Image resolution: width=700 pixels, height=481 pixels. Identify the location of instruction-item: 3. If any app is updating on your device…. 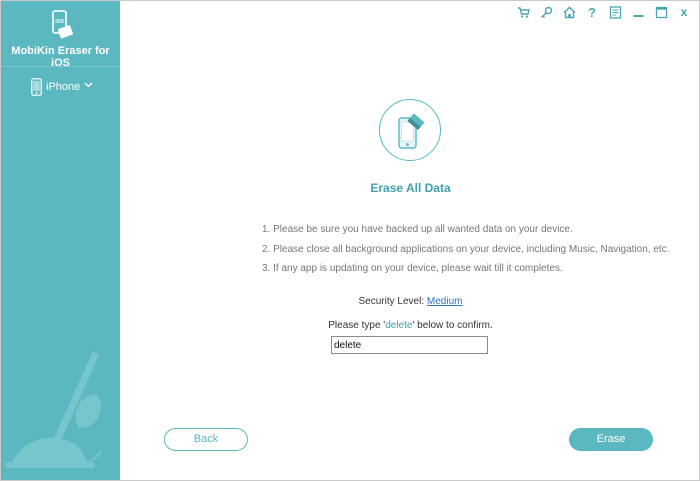
(412, 268).